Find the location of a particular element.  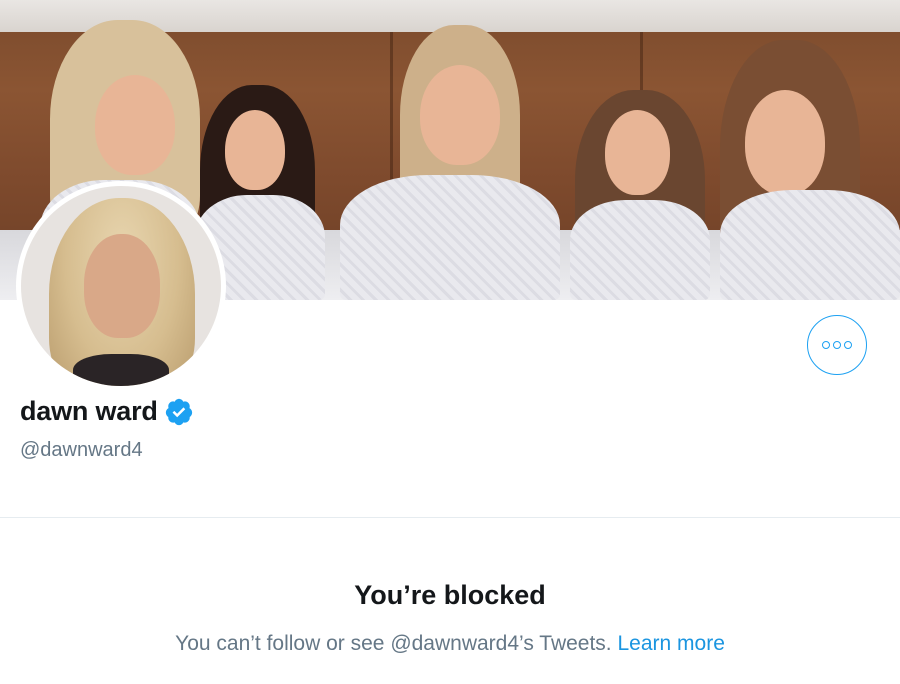

profile-avatar is located at coordinates (121, 286).